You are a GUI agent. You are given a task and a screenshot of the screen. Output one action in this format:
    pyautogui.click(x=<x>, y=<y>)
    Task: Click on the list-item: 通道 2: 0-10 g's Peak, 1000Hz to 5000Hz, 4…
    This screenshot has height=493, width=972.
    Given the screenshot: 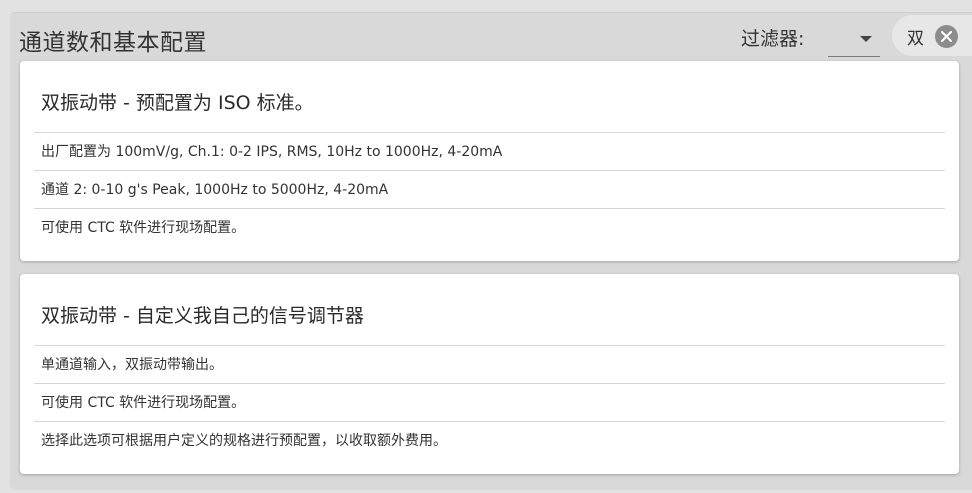 What is the action you would take?
    pyautogui.click(x=489, y=189)
    